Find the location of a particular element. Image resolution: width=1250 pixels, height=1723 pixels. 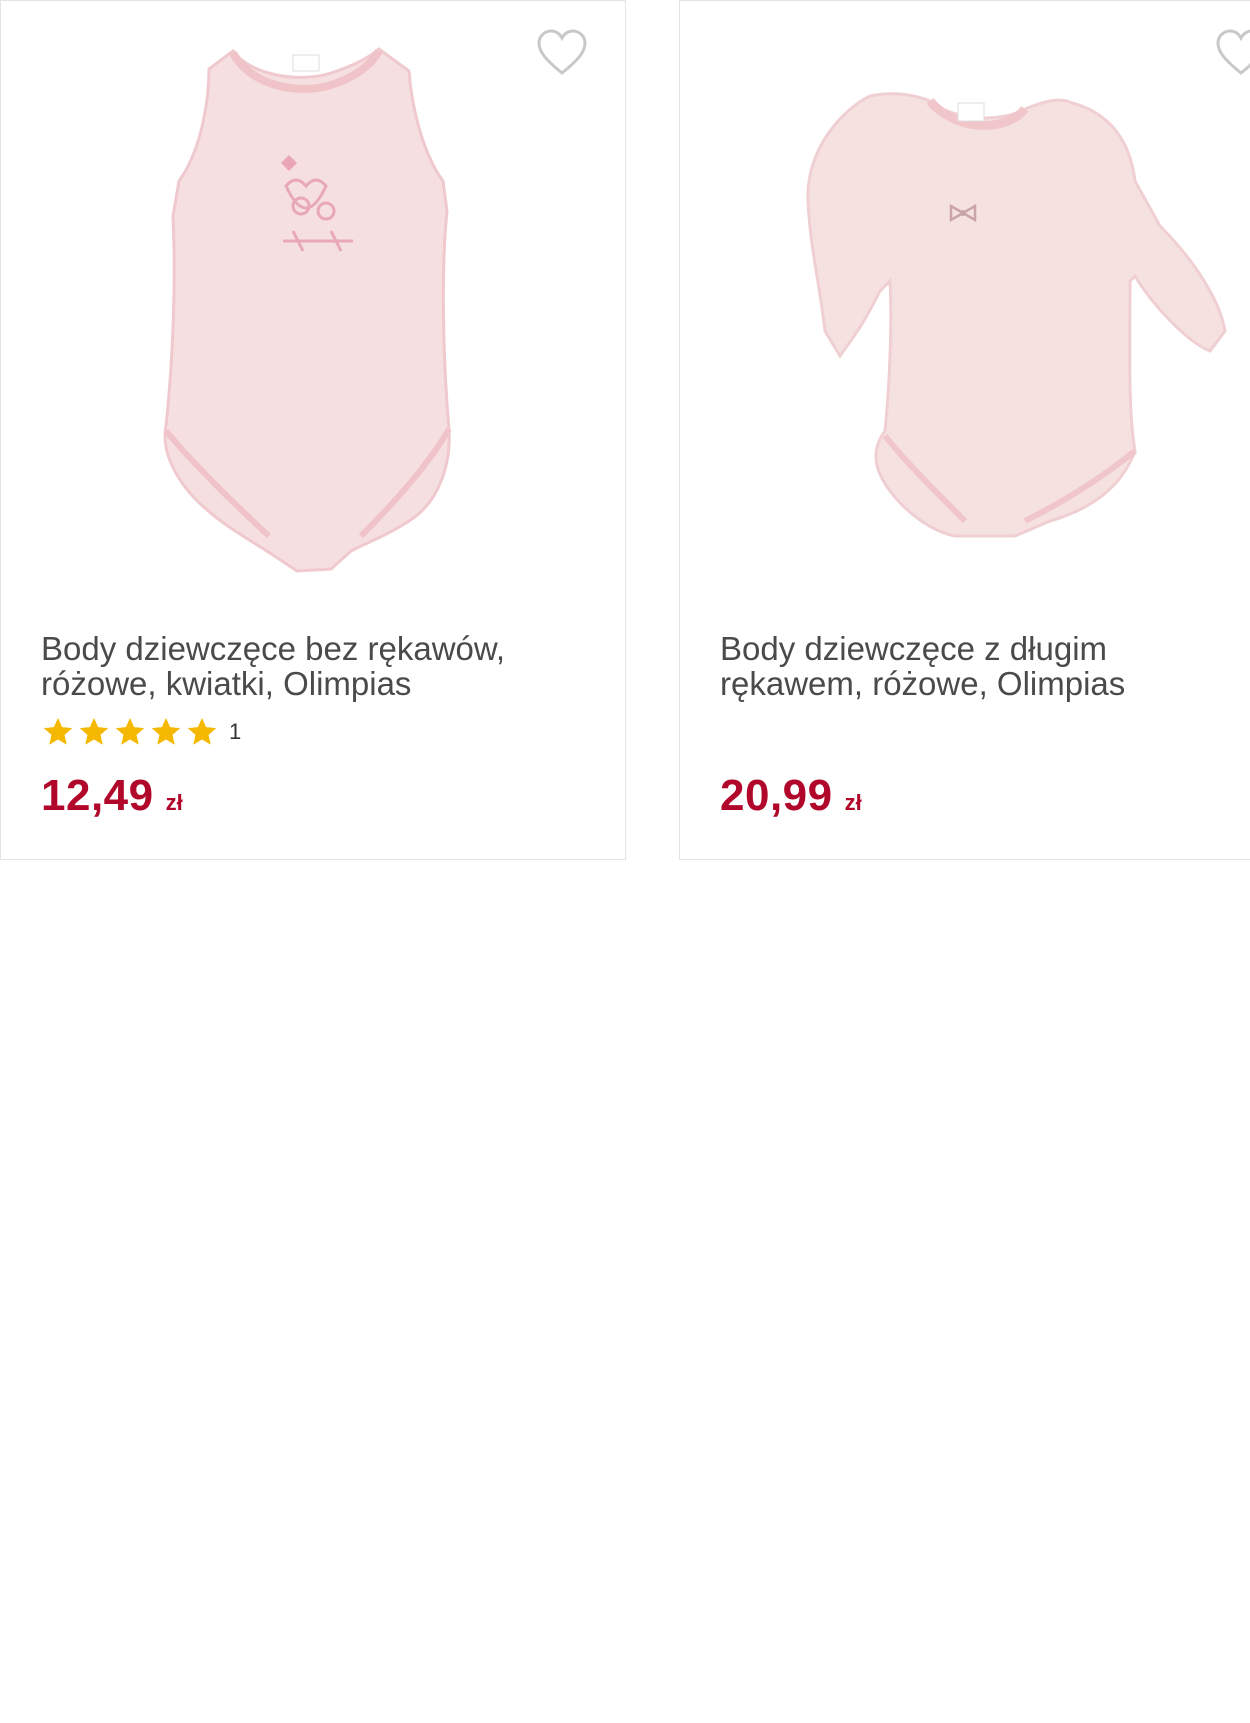

product-rating: 1 is located at coordinates (141, 732).